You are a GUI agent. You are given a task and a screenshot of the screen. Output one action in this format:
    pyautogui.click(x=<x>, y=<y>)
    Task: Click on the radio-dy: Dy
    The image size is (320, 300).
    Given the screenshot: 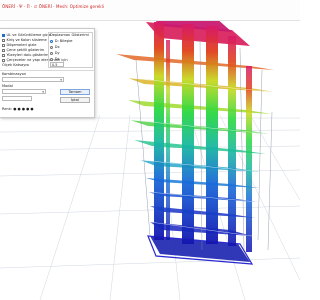 What is the action you would take?
    pyautogui.click(x=55, y=53)
    